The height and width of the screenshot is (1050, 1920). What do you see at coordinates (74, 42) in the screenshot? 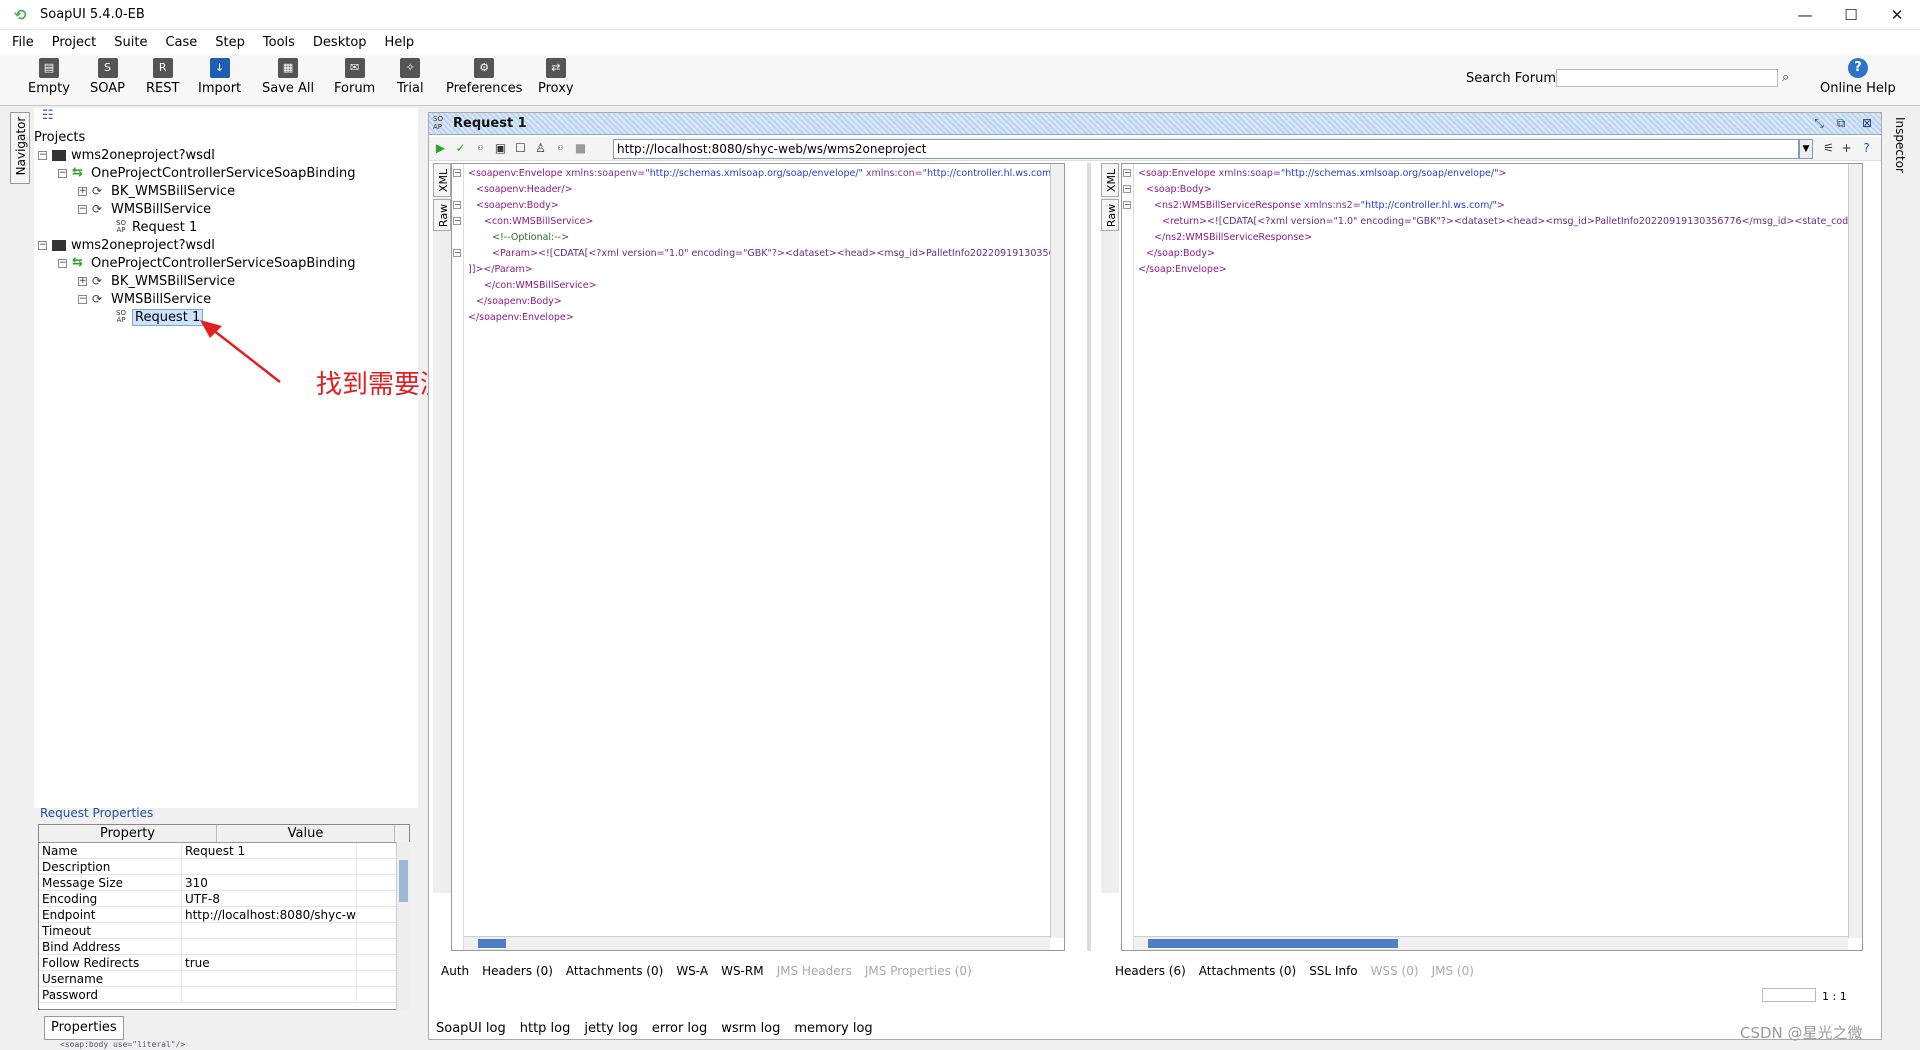
I see `menu-project: Project` at bounding box center [74, 42].